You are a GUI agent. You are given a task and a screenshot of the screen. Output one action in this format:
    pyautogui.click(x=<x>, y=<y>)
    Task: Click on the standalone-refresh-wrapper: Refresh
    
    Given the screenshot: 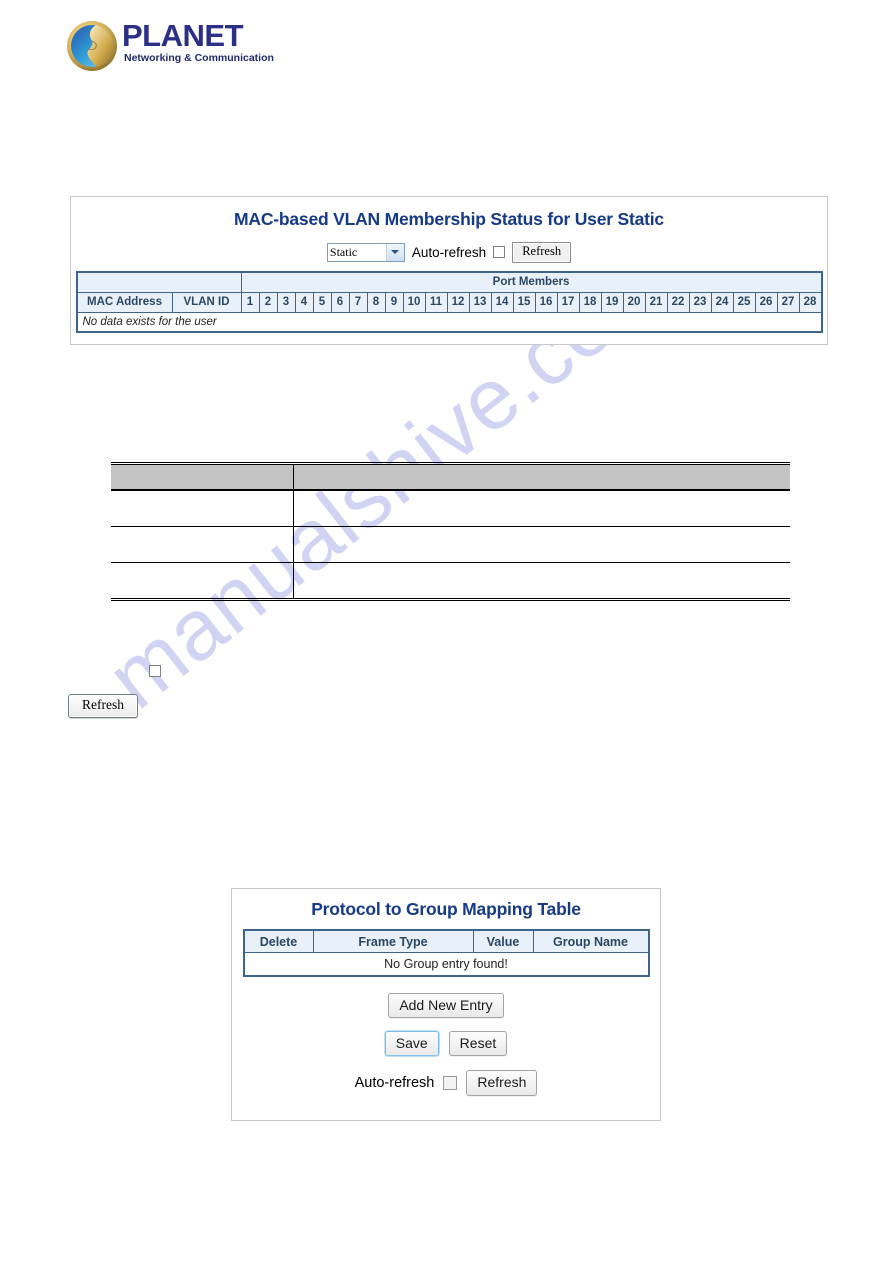 What is the action you would take?
    pyautogui.click(x=103, y=706)
    